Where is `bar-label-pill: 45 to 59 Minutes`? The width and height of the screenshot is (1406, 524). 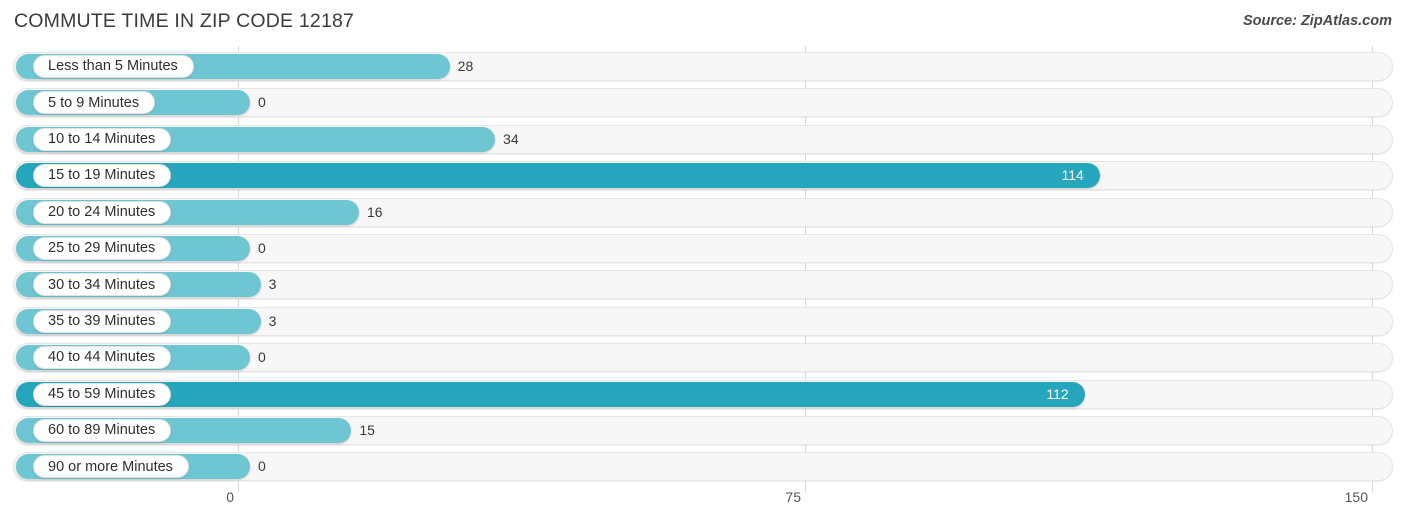
bar-label-pill: 45 to 59 Minutes is located at coordinates (102, 394).